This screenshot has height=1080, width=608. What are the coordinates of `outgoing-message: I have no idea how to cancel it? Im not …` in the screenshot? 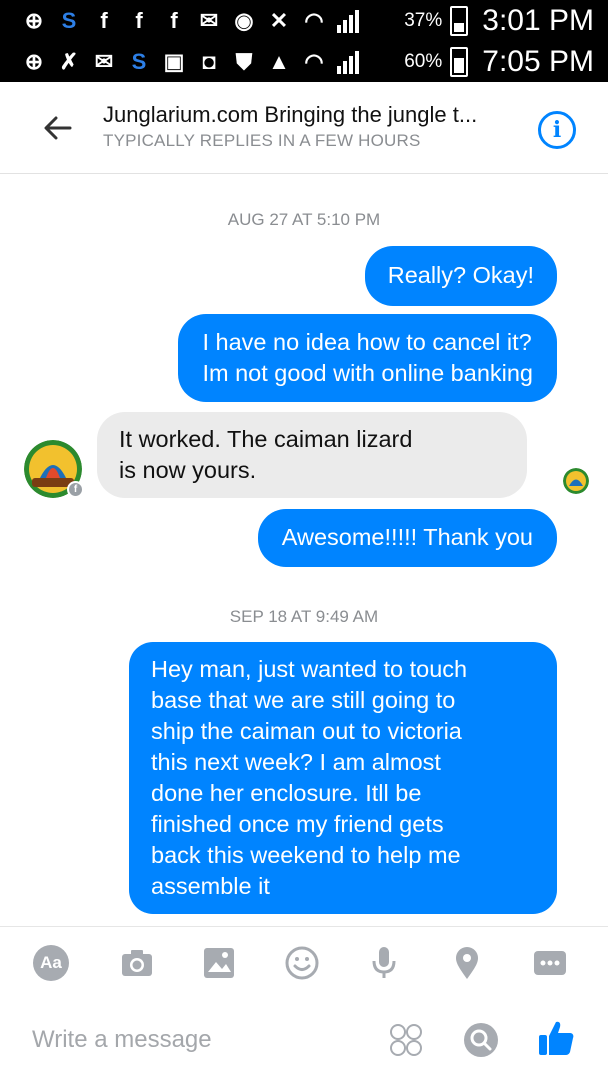 It's located at (367, 358).